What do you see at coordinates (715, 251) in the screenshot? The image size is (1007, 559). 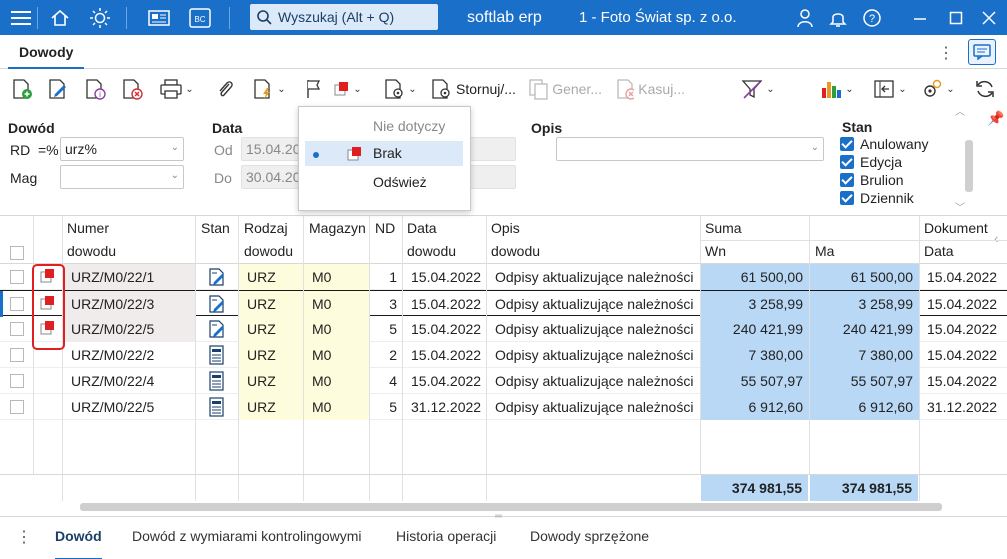 I see `header-wn: Wn` at bounding box center [715, 251].